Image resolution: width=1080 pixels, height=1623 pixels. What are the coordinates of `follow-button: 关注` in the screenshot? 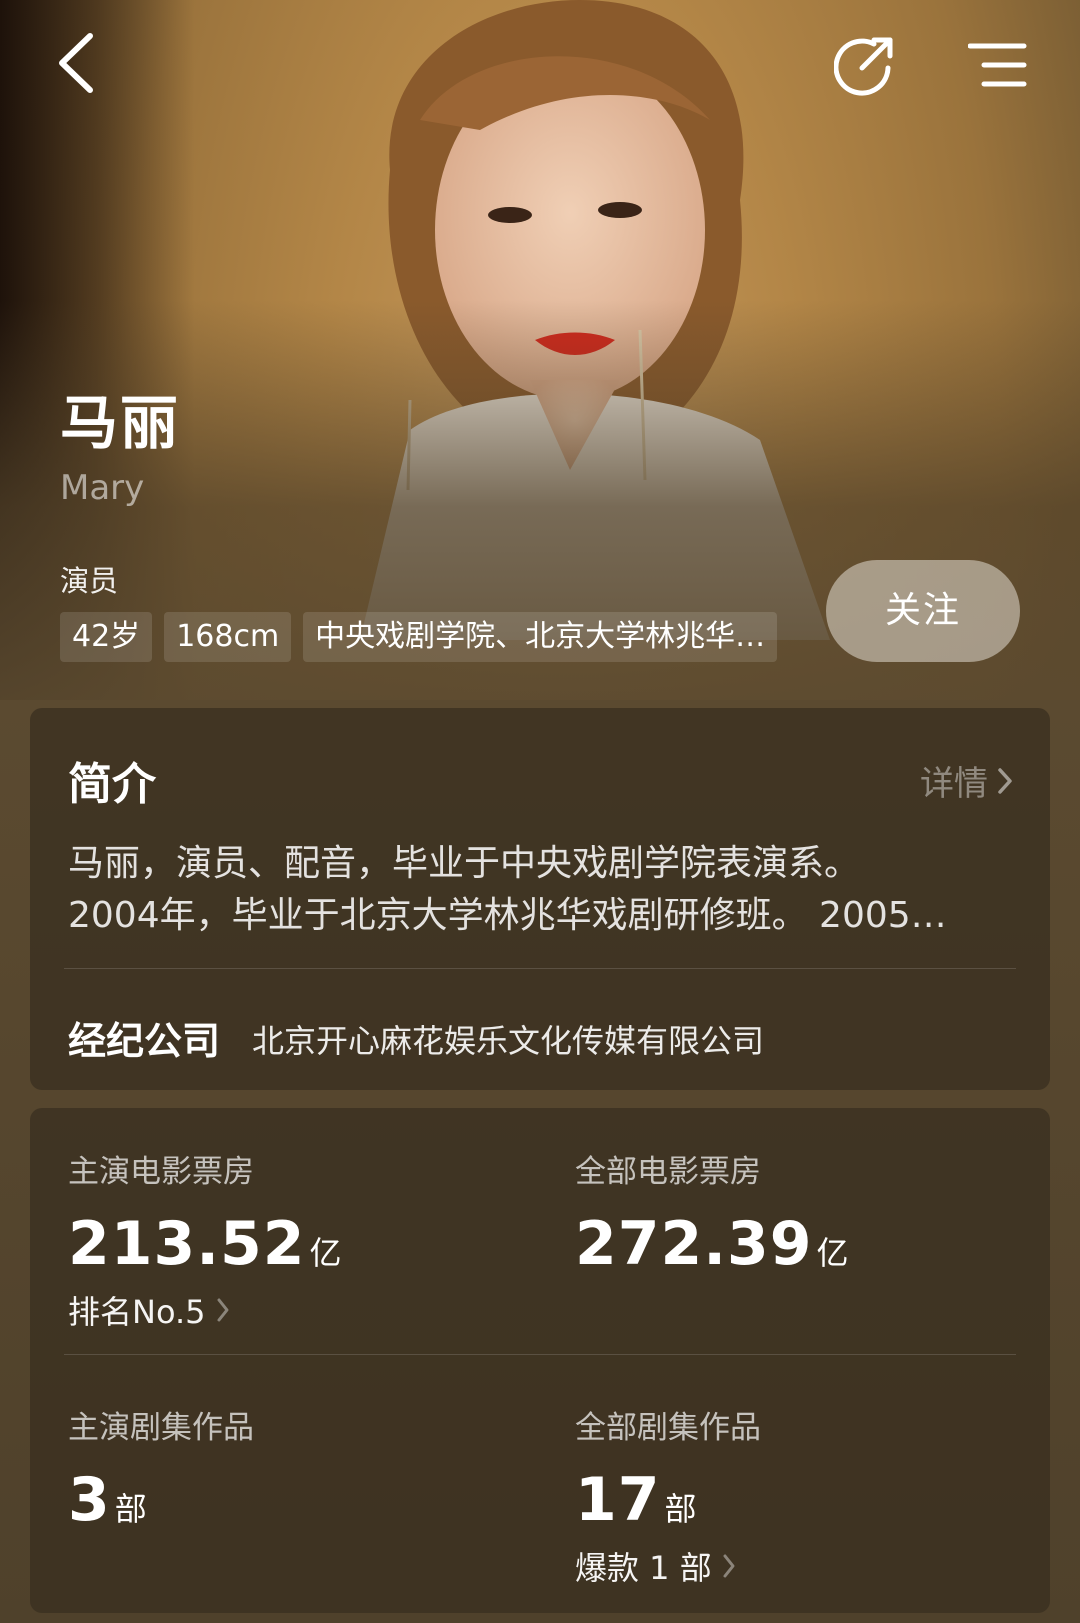 It's located at (923, 611).